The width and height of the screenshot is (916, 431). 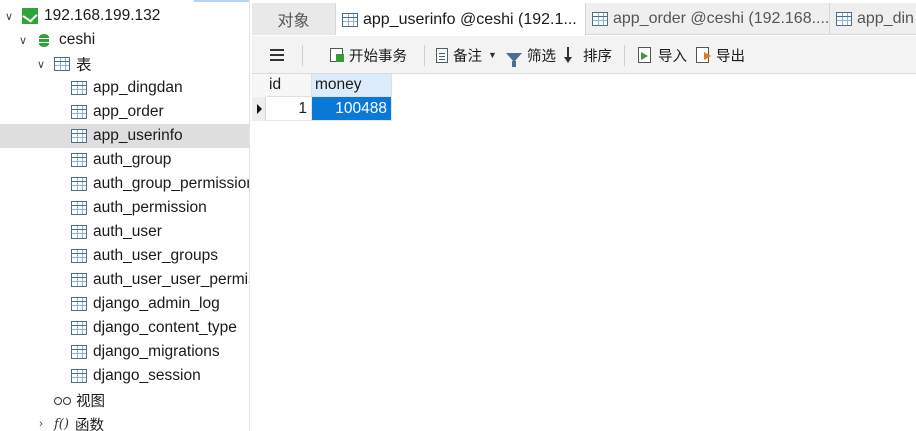 I want to click on tree-item-app-userinfo: app_userinfo, so click(x=124, y=136).